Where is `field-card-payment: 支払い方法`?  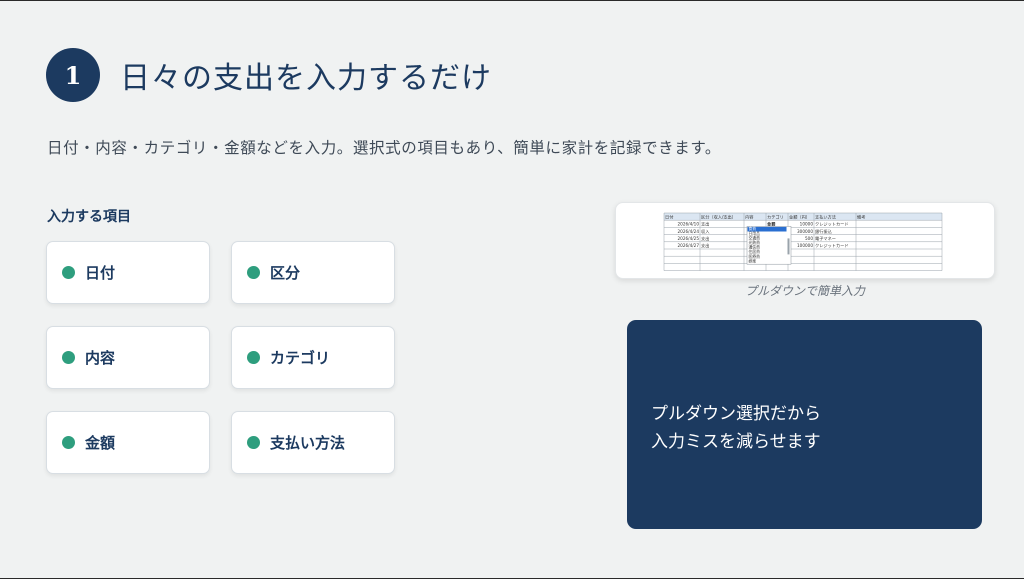
field-card-payment: 支払い方法 is located at coordinates (313, 442).